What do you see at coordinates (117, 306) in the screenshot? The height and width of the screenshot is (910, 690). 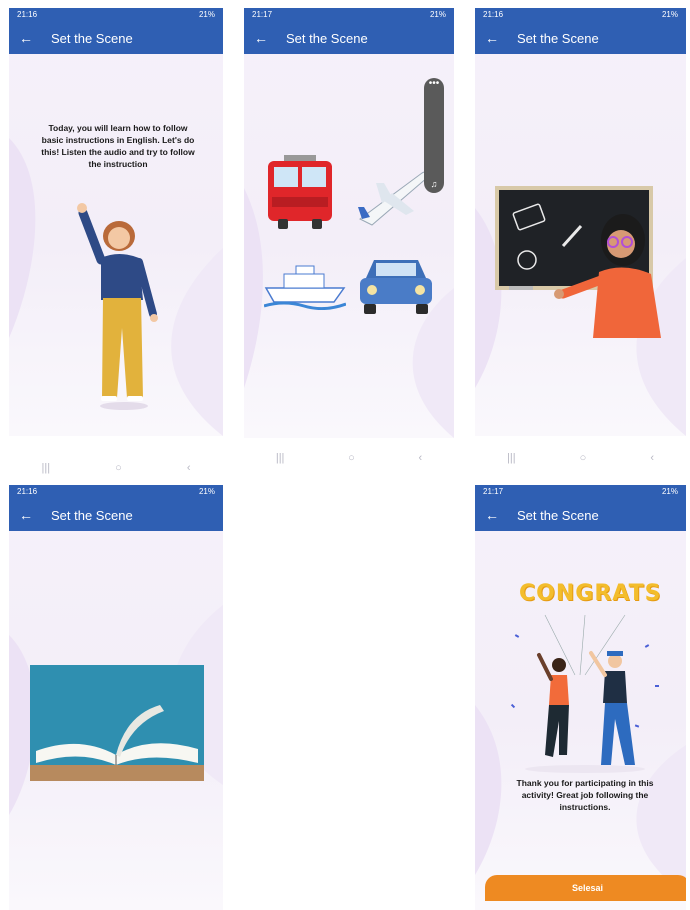 I see `waving-woman-illustration` at bounding box center [117, 306].